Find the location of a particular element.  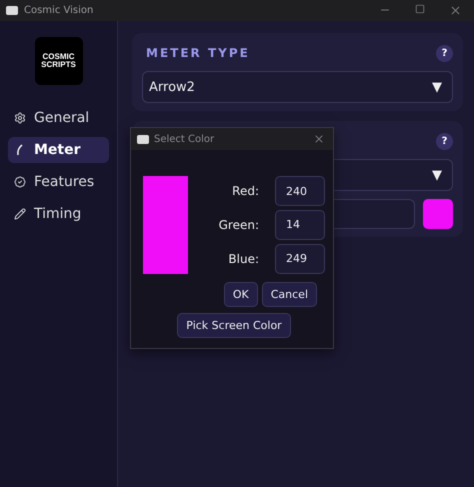

settings-icon is located at coordinates (20, 118).